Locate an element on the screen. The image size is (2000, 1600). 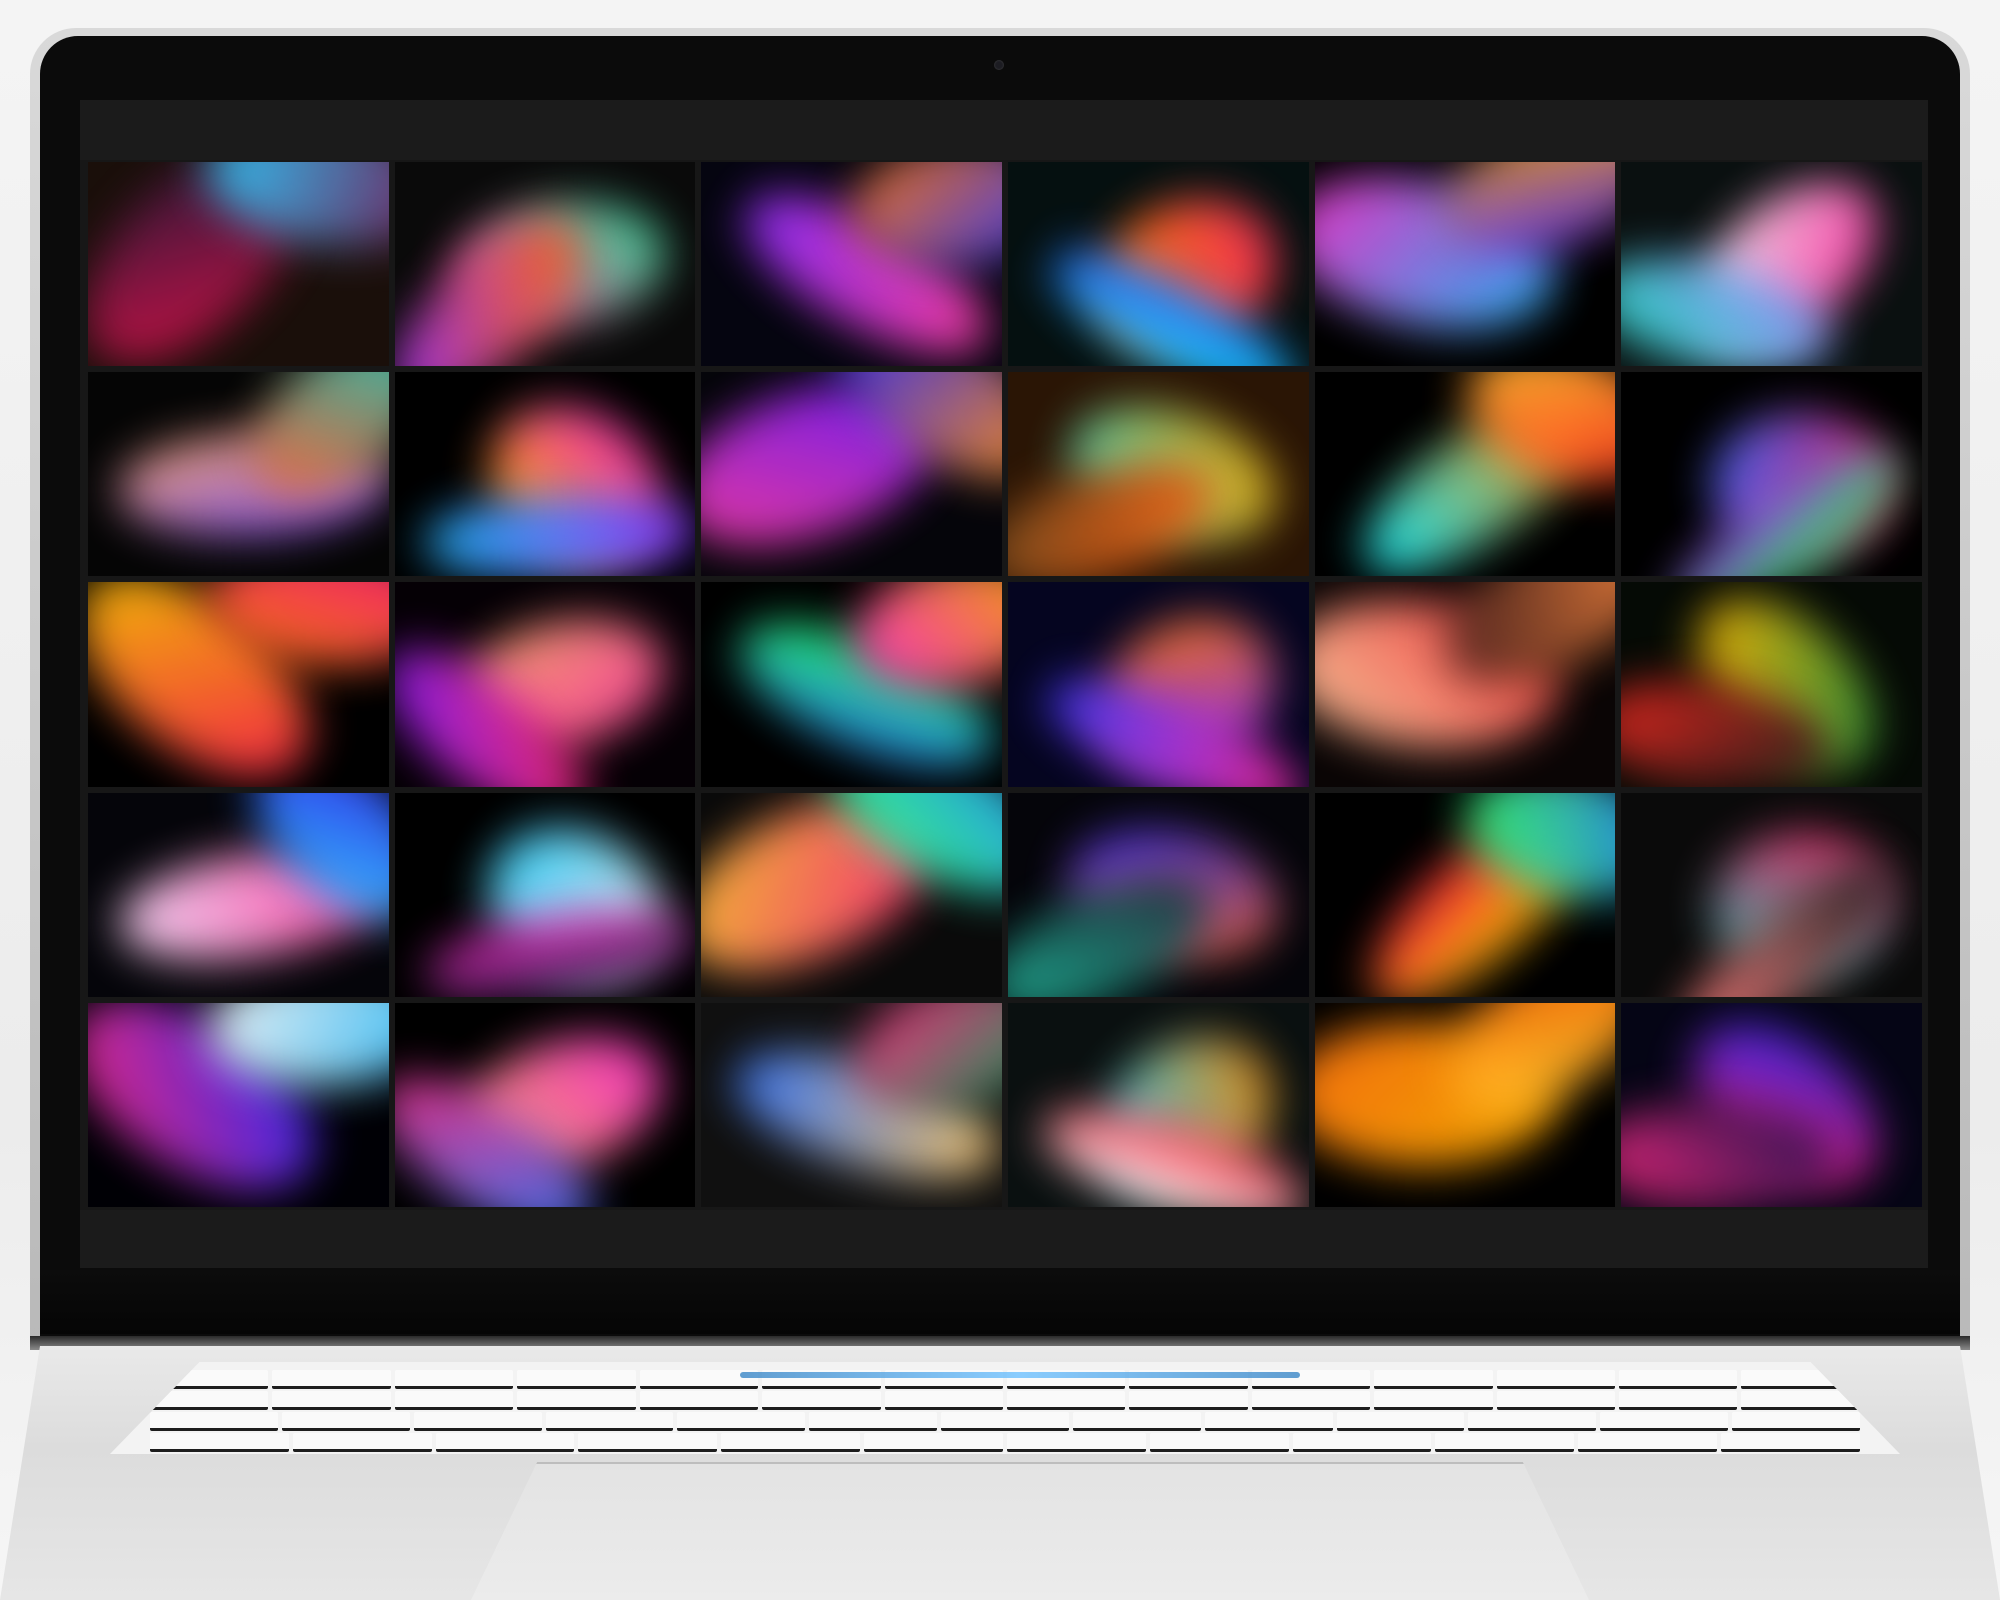
touch-bar is located at coordinates (1020, 1375).